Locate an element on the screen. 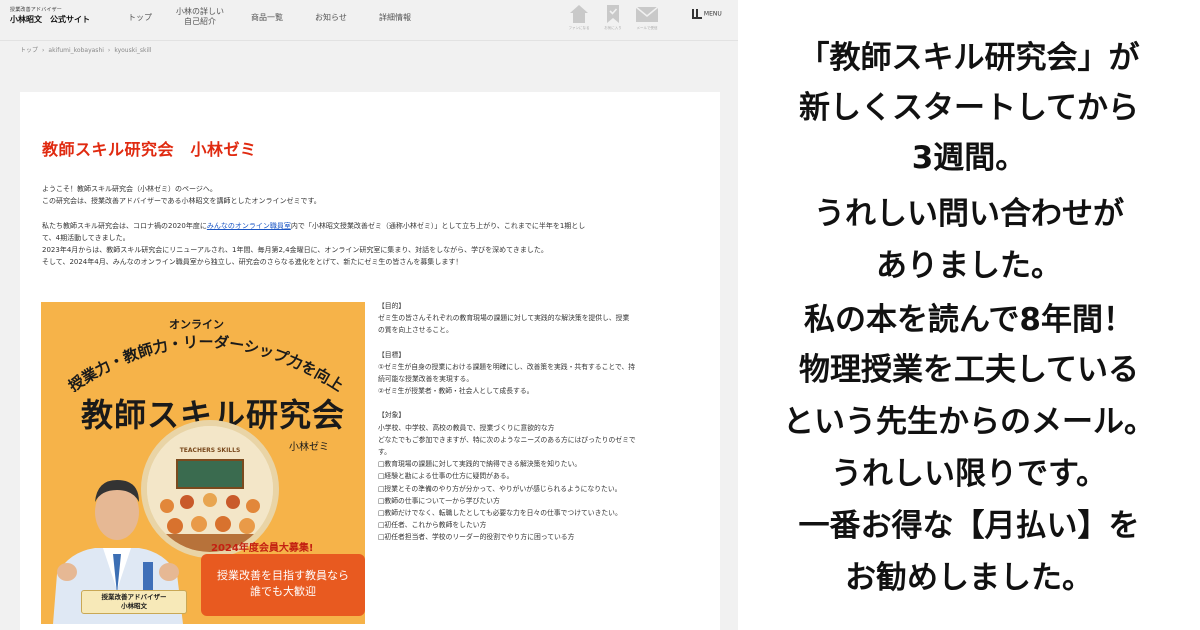  favorite-label: お気に入り is located at coordinates (613, 28).